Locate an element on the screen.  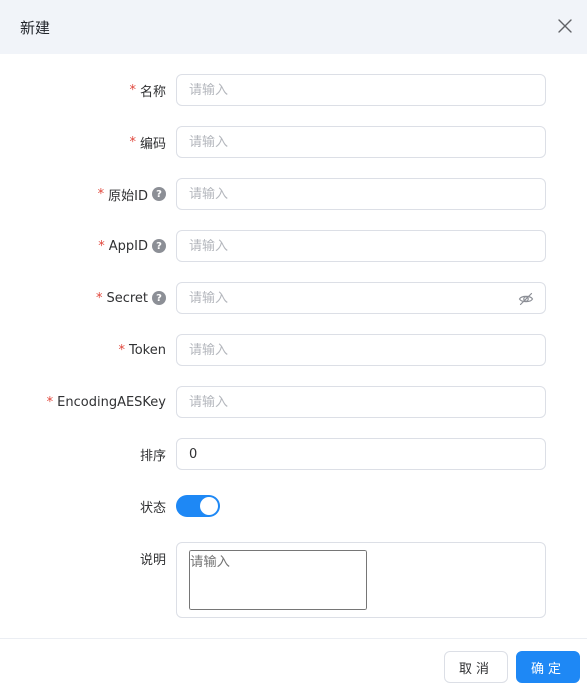
form-row-sort: 排序 is located at coordinates (293, 454).